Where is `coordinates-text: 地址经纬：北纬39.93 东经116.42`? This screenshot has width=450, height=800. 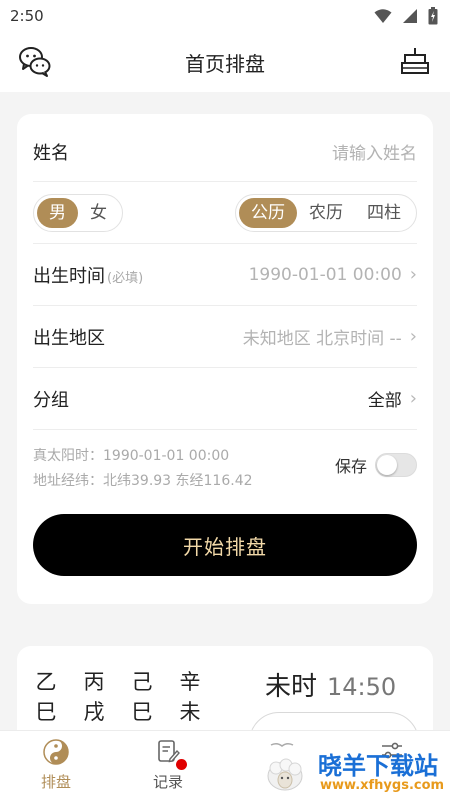 coordinates-text: 地址经纬：北纬39.93 东经116.42 is located at coordinates (143, 481).